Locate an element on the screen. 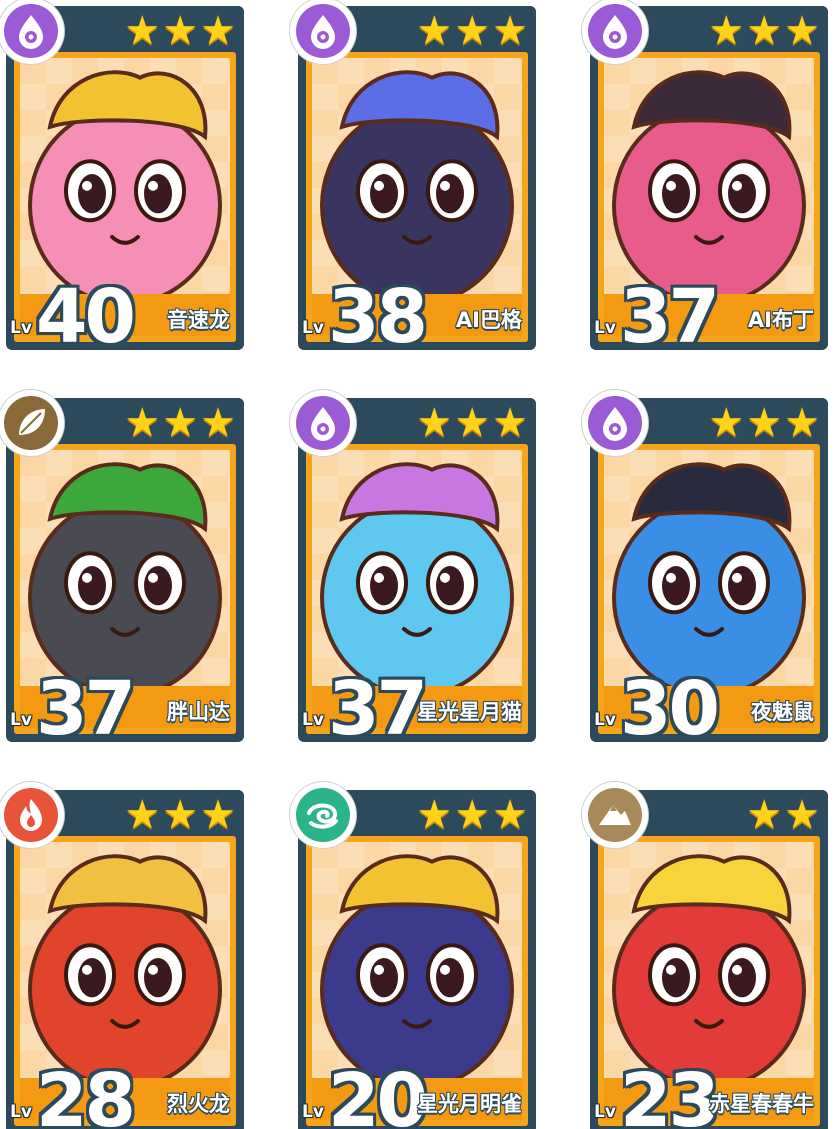  pet-card: ★ ★ ★ Lv 20 星光月明雀 is located at coordinates (413, 955).